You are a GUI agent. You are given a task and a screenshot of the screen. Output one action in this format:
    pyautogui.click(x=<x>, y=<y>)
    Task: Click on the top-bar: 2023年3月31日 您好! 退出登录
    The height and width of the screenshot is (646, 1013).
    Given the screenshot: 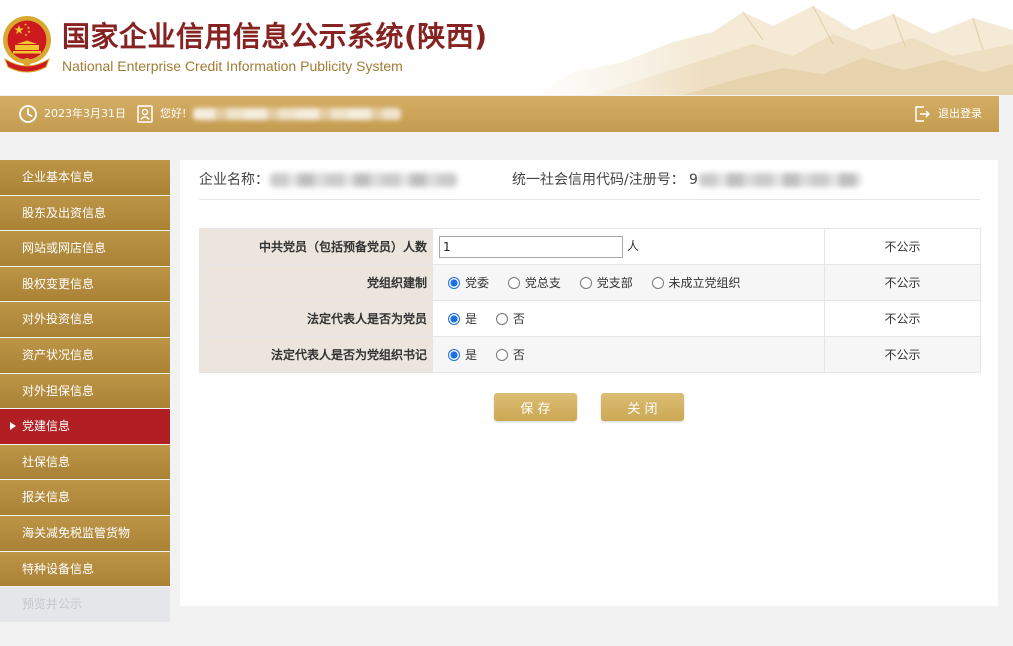 What is the action you would take?
    pyautogui.click(x=499, y=114)
    